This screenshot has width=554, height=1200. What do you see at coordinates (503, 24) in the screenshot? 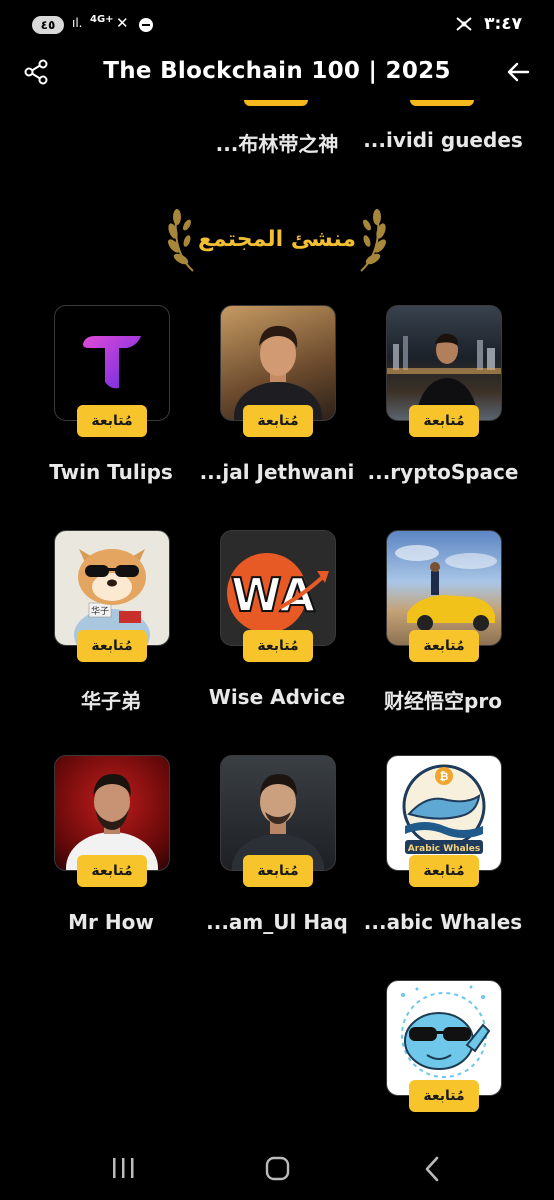
I see `clock: ٣:٤٧` at bounding box center [503, 24].